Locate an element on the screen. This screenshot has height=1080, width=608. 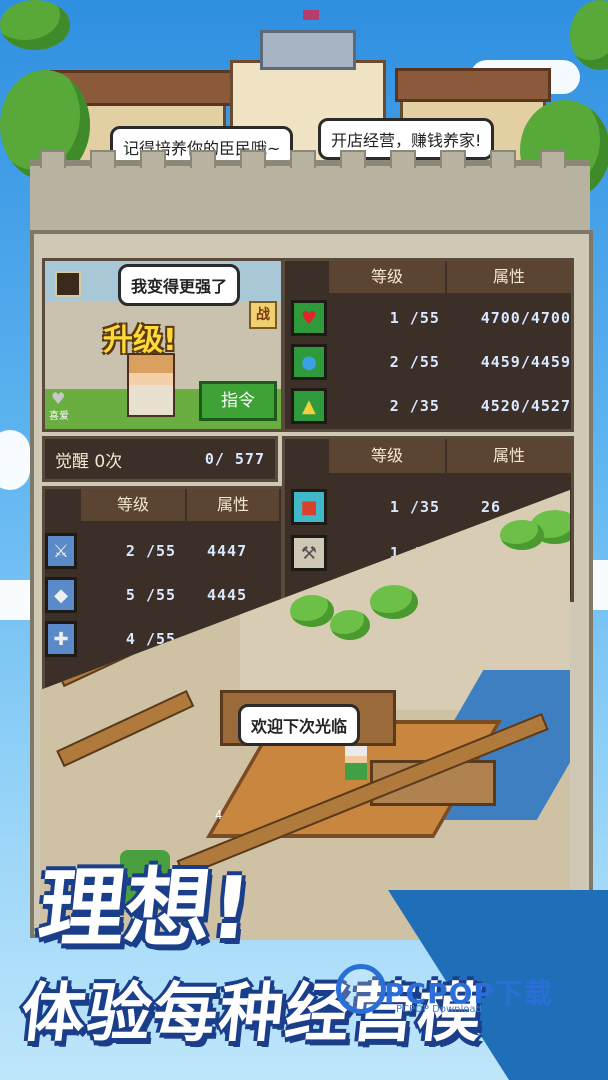
stats-row-value: 4459/4459 is located at coordinates (525, 362).